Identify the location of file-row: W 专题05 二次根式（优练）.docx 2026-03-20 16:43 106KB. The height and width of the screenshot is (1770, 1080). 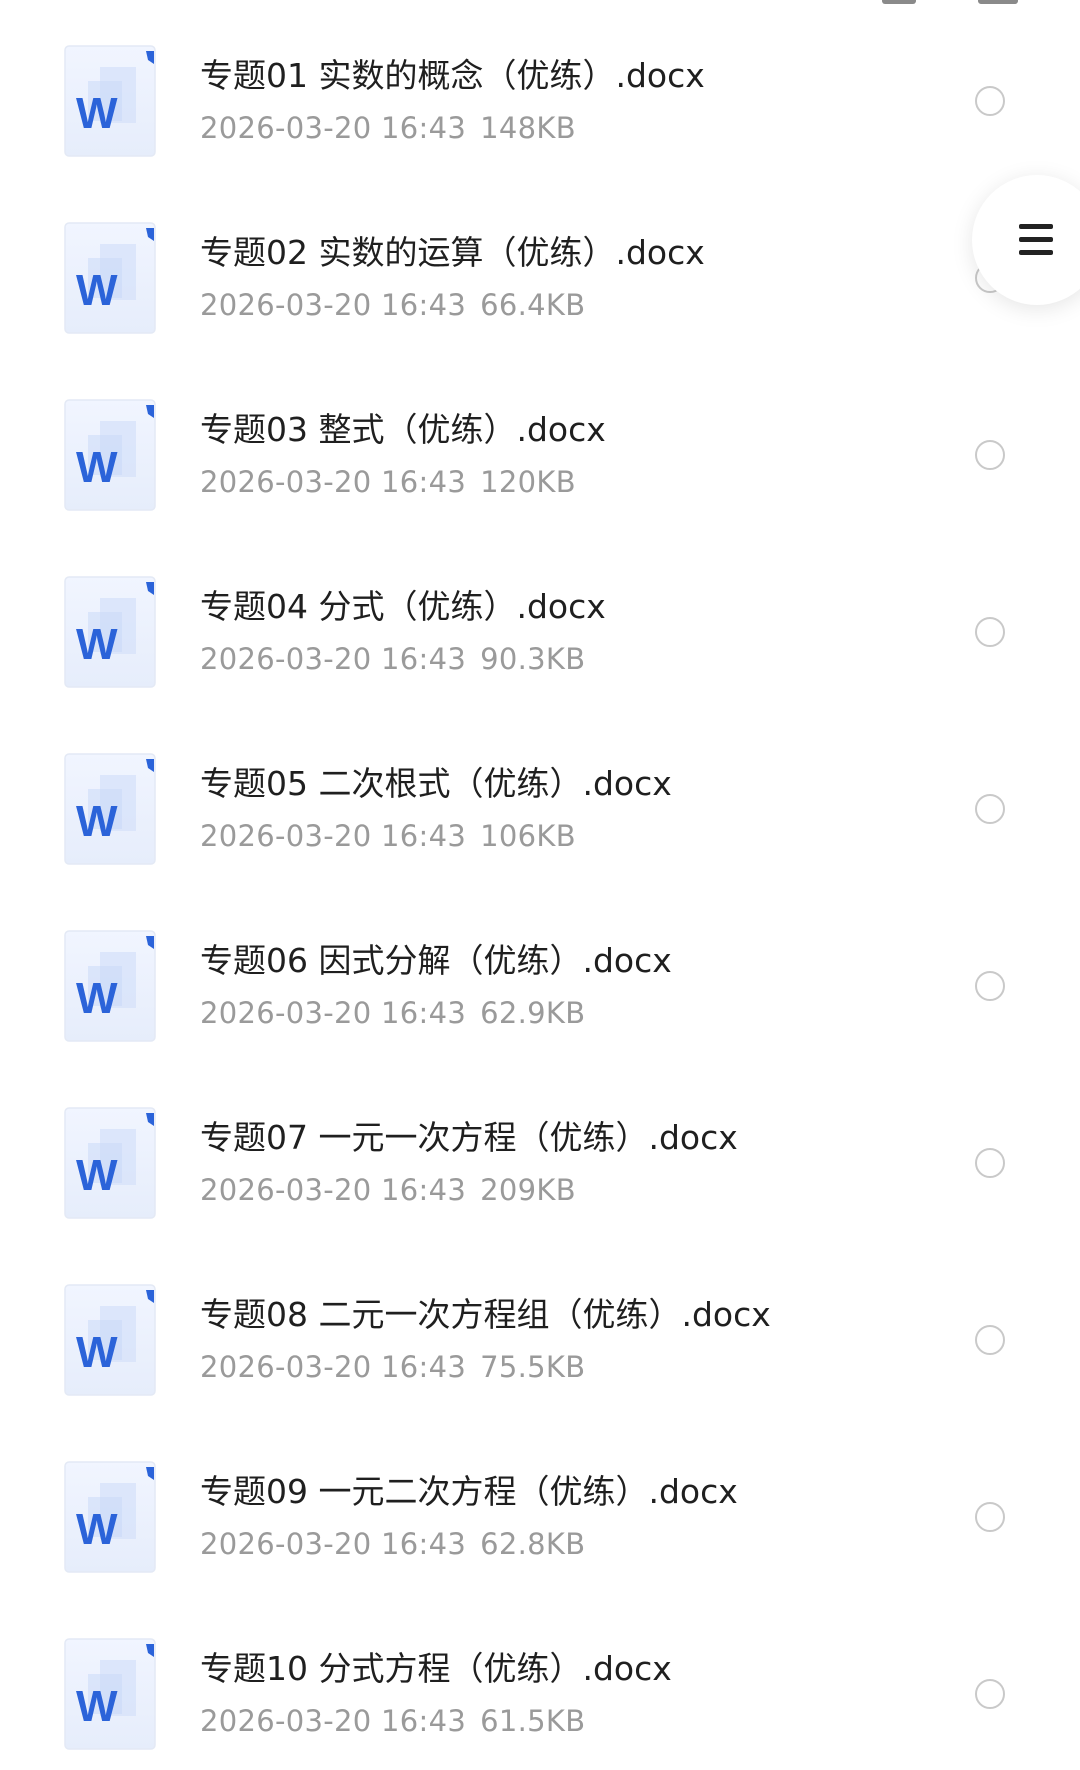
(540, 796).